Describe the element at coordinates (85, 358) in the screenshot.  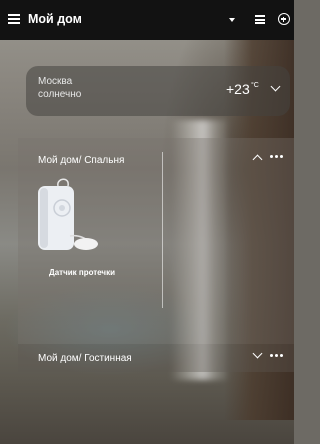
I see `room-title-living-room: Мой дом/ Гостинная` at that location.